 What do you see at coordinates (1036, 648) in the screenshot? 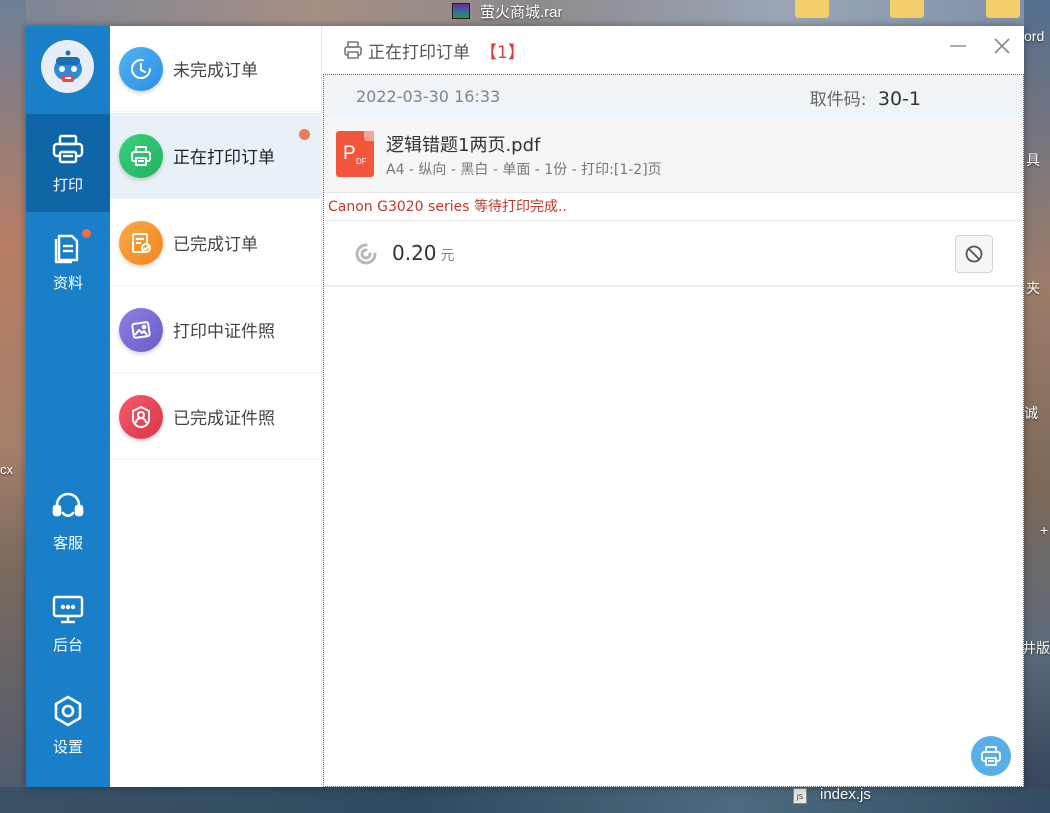
I see `desktop-fragment: 井版` at bounding box center [1036, 648].